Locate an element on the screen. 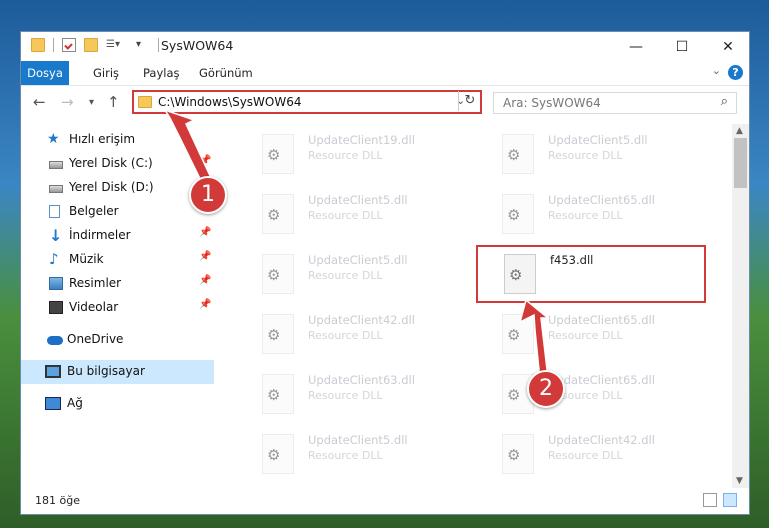 This screenshot has width=769, height=528. customize-toolbar-icon: ☰▾ is located at coordinates (117, 45).